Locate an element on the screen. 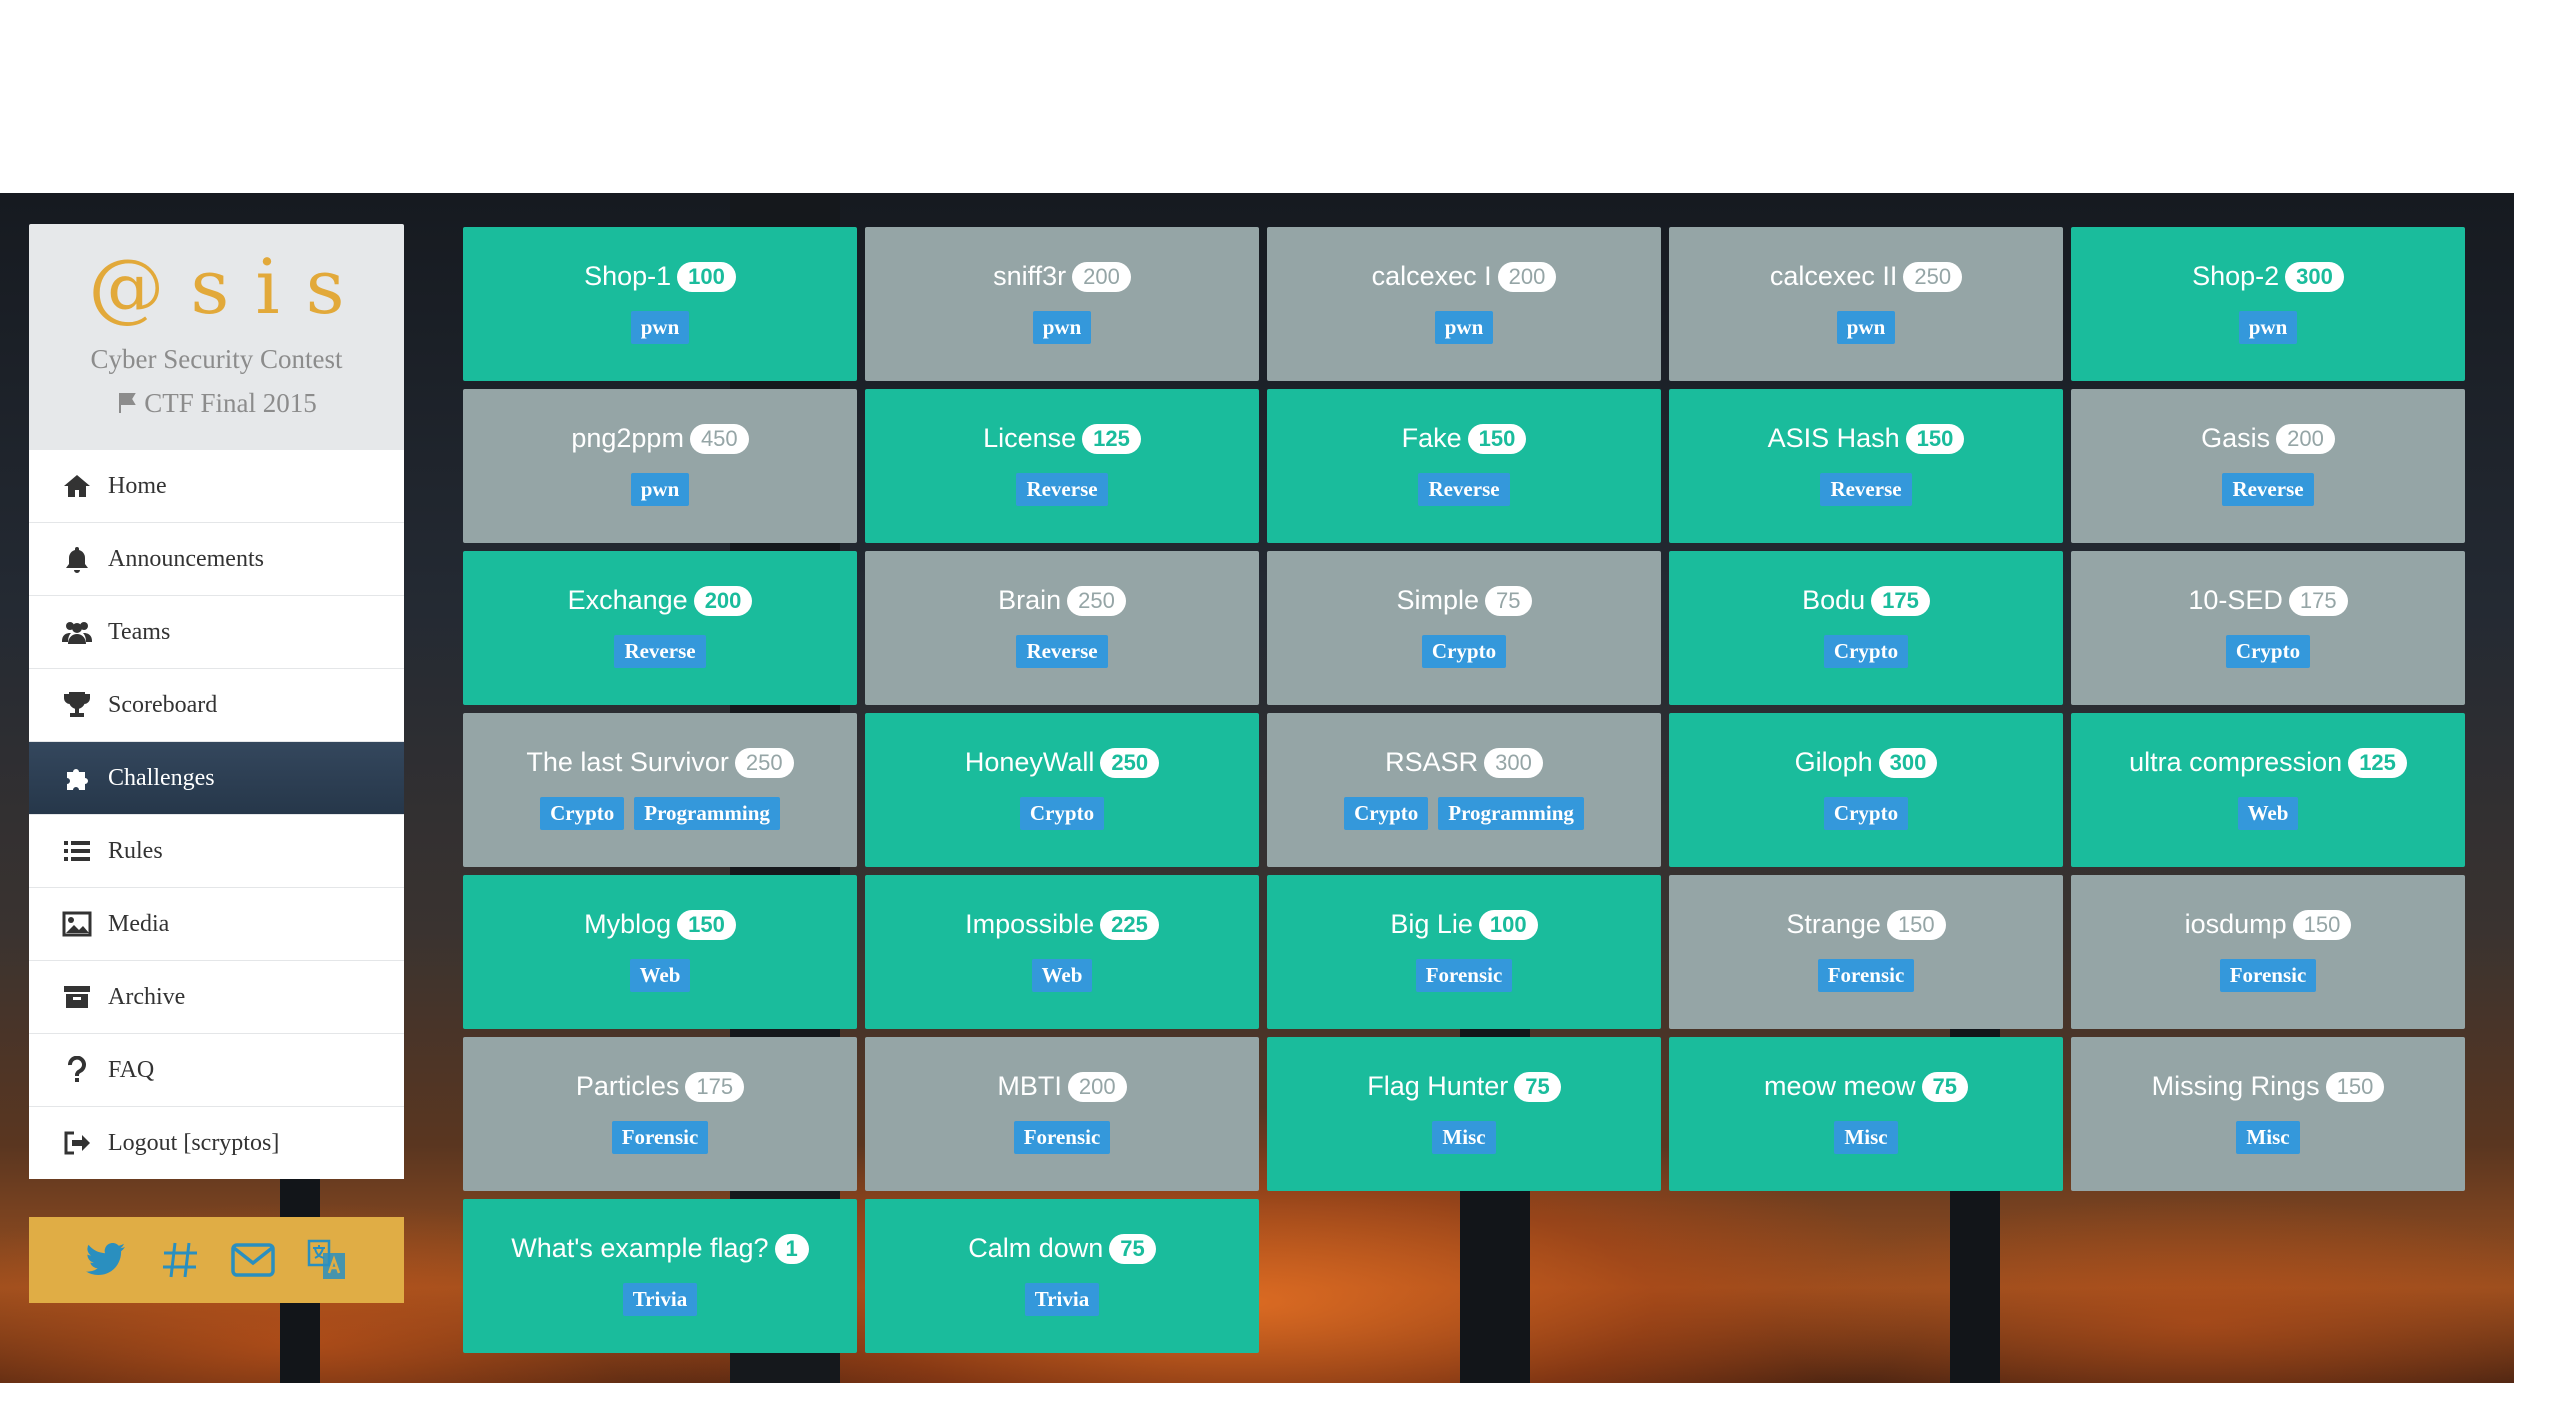  challenge-title-row: Particles 175 is located at coordinates (660, 1087).